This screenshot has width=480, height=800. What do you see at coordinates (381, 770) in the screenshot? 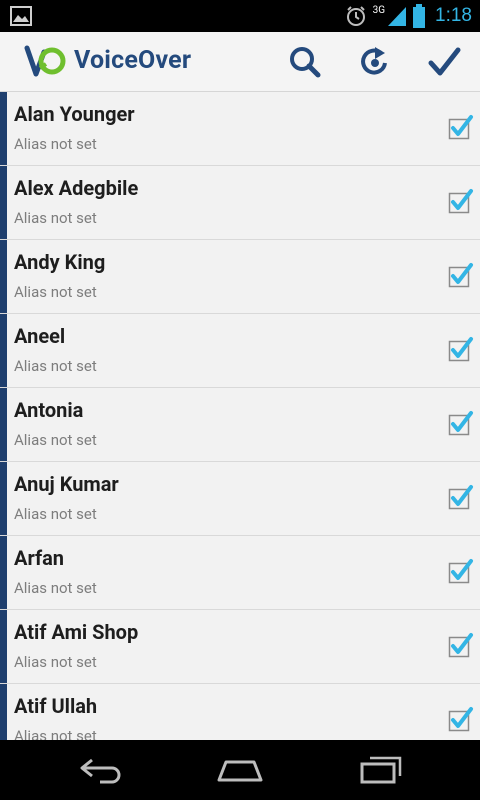
I see `recent-apps-icon` at bounding box center [381, 770].